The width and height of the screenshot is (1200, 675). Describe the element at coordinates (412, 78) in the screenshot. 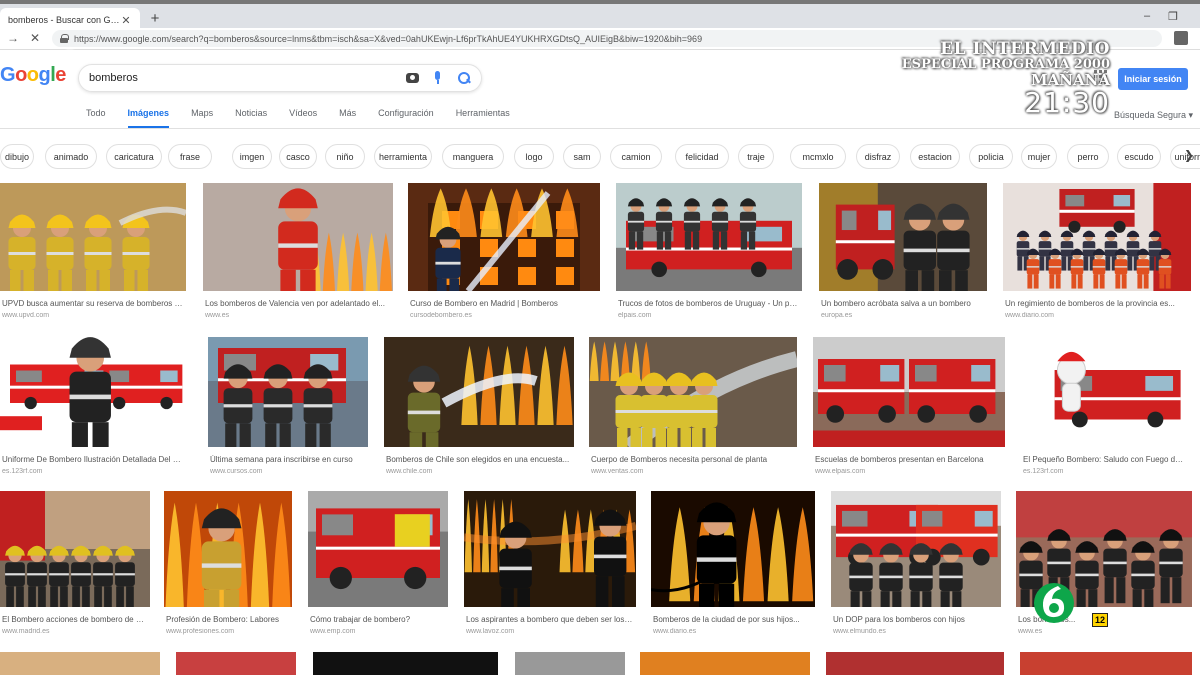

I see `camera-icon` at that location.